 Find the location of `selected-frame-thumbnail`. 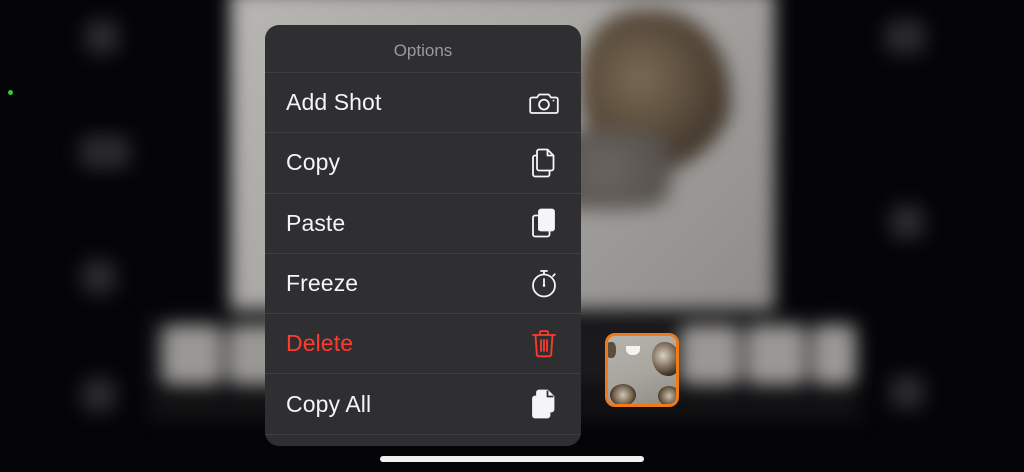

selected-frame-thumbnail is located at coordinates (642, 370).